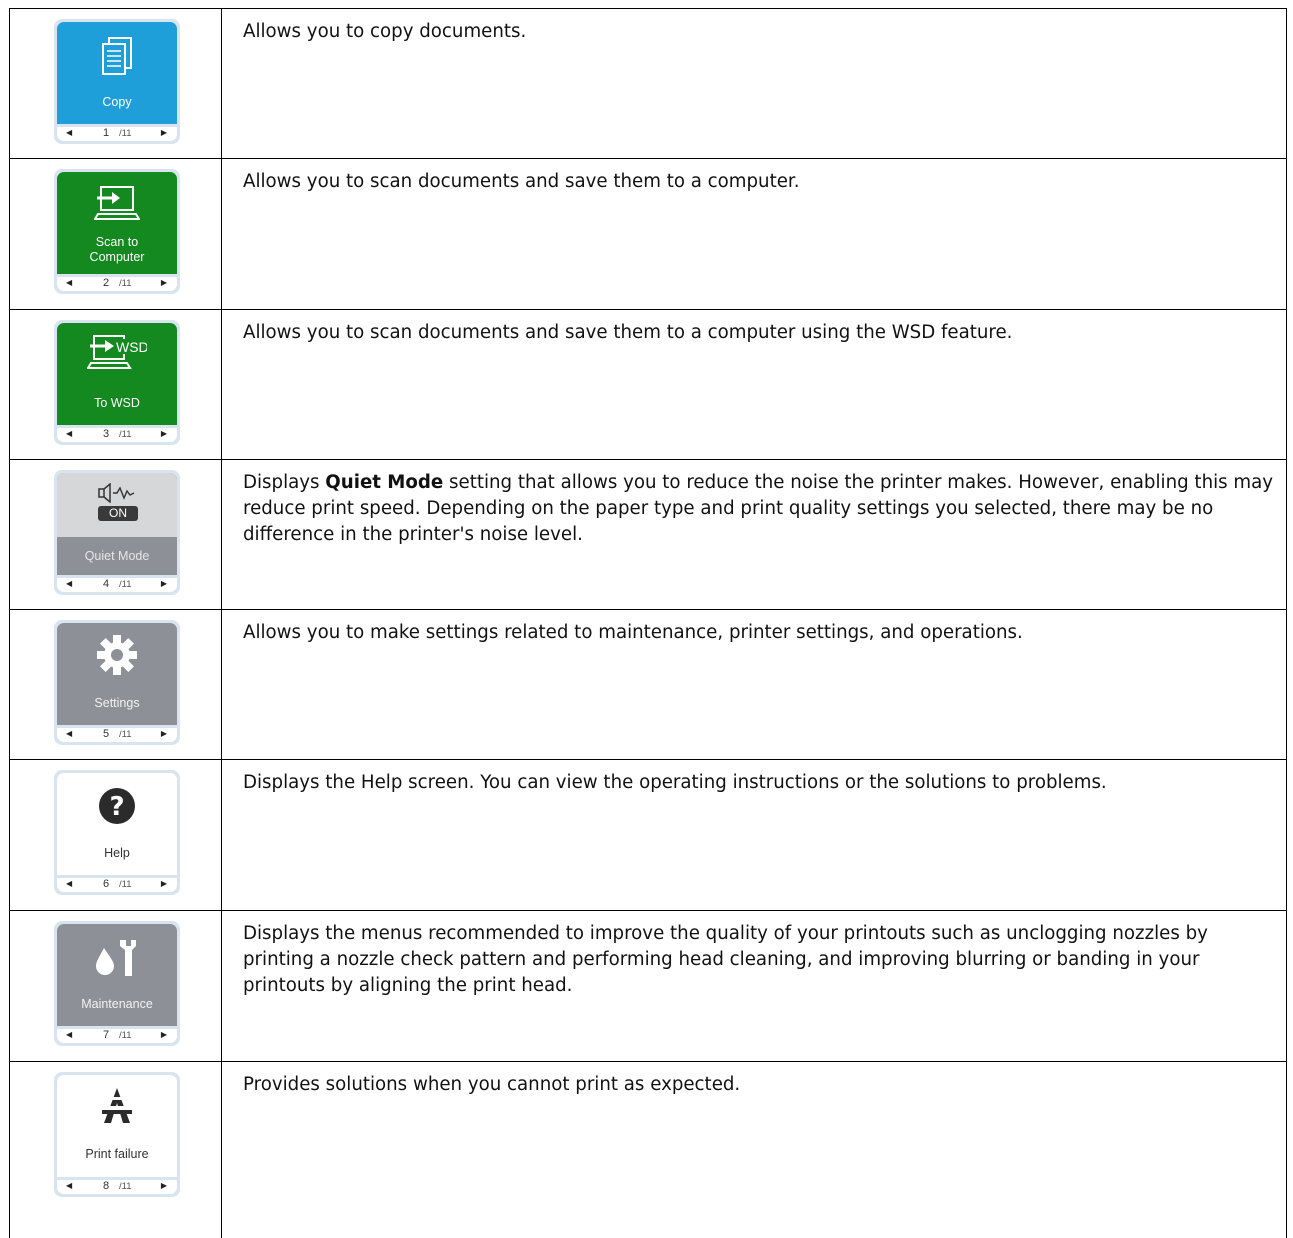 The width and height of the screenshot is (1293, 1238). I want to click on page-indicator: ◀ 5 /11 ▶, so click(117, 735).